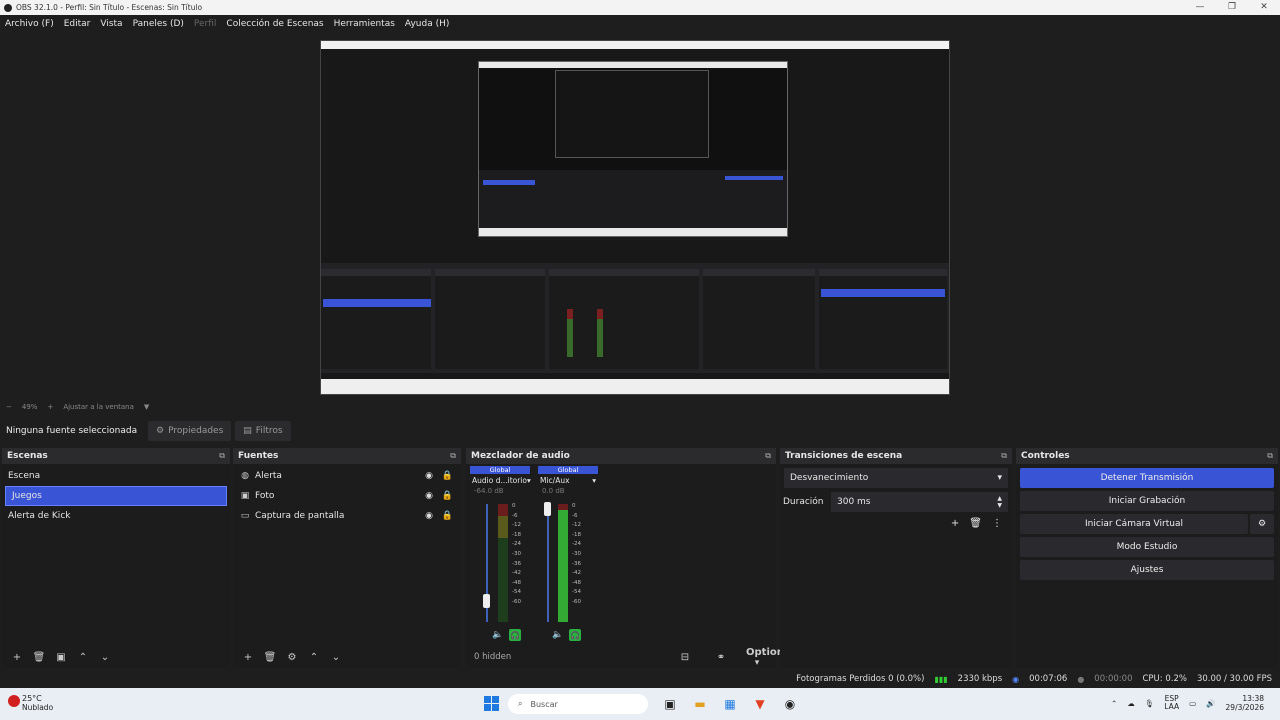  I want to click on monitor-tray-icon: ▭, so click(1192, 703).